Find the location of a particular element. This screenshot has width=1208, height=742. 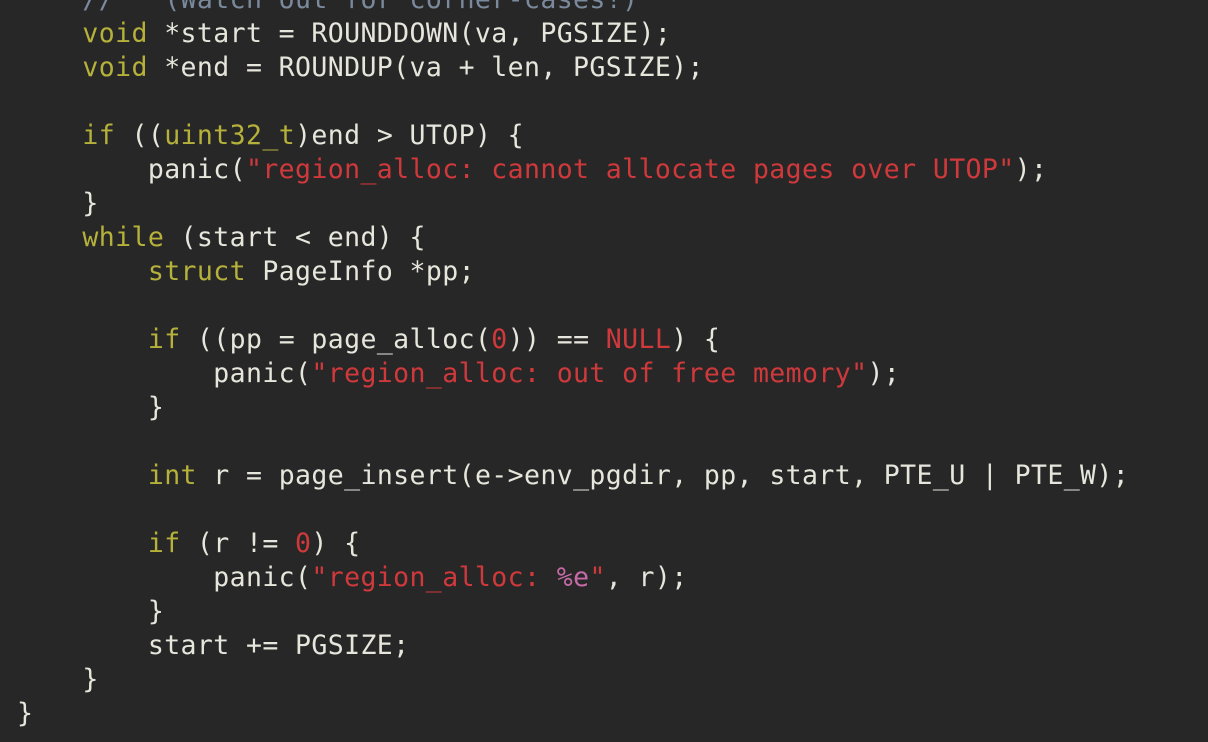

code-token: , r); is located at coordinates (646, 577).